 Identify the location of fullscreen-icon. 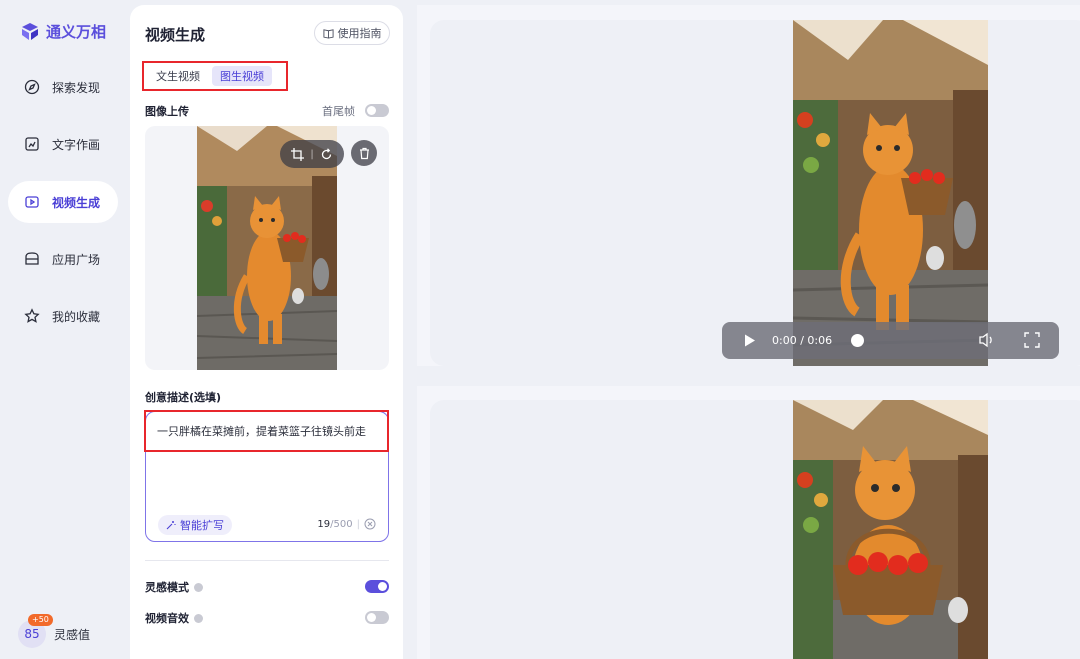
(1032, 340).